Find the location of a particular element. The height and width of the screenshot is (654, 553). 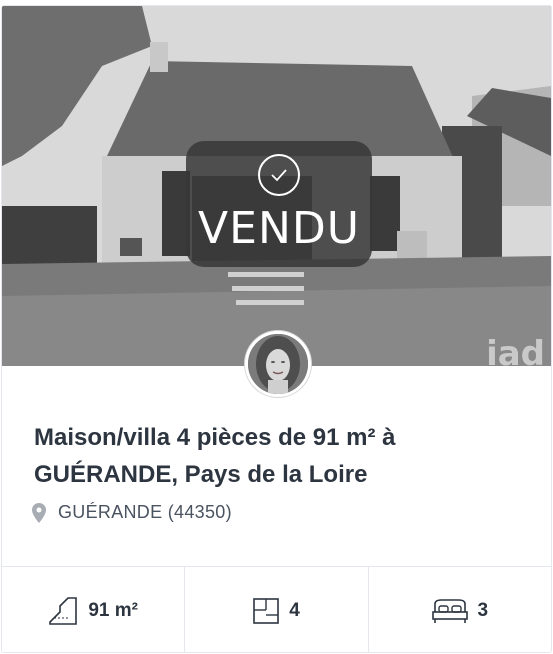

location-text: GUÉRANDE (44350) is located at coordinates (145, 512).